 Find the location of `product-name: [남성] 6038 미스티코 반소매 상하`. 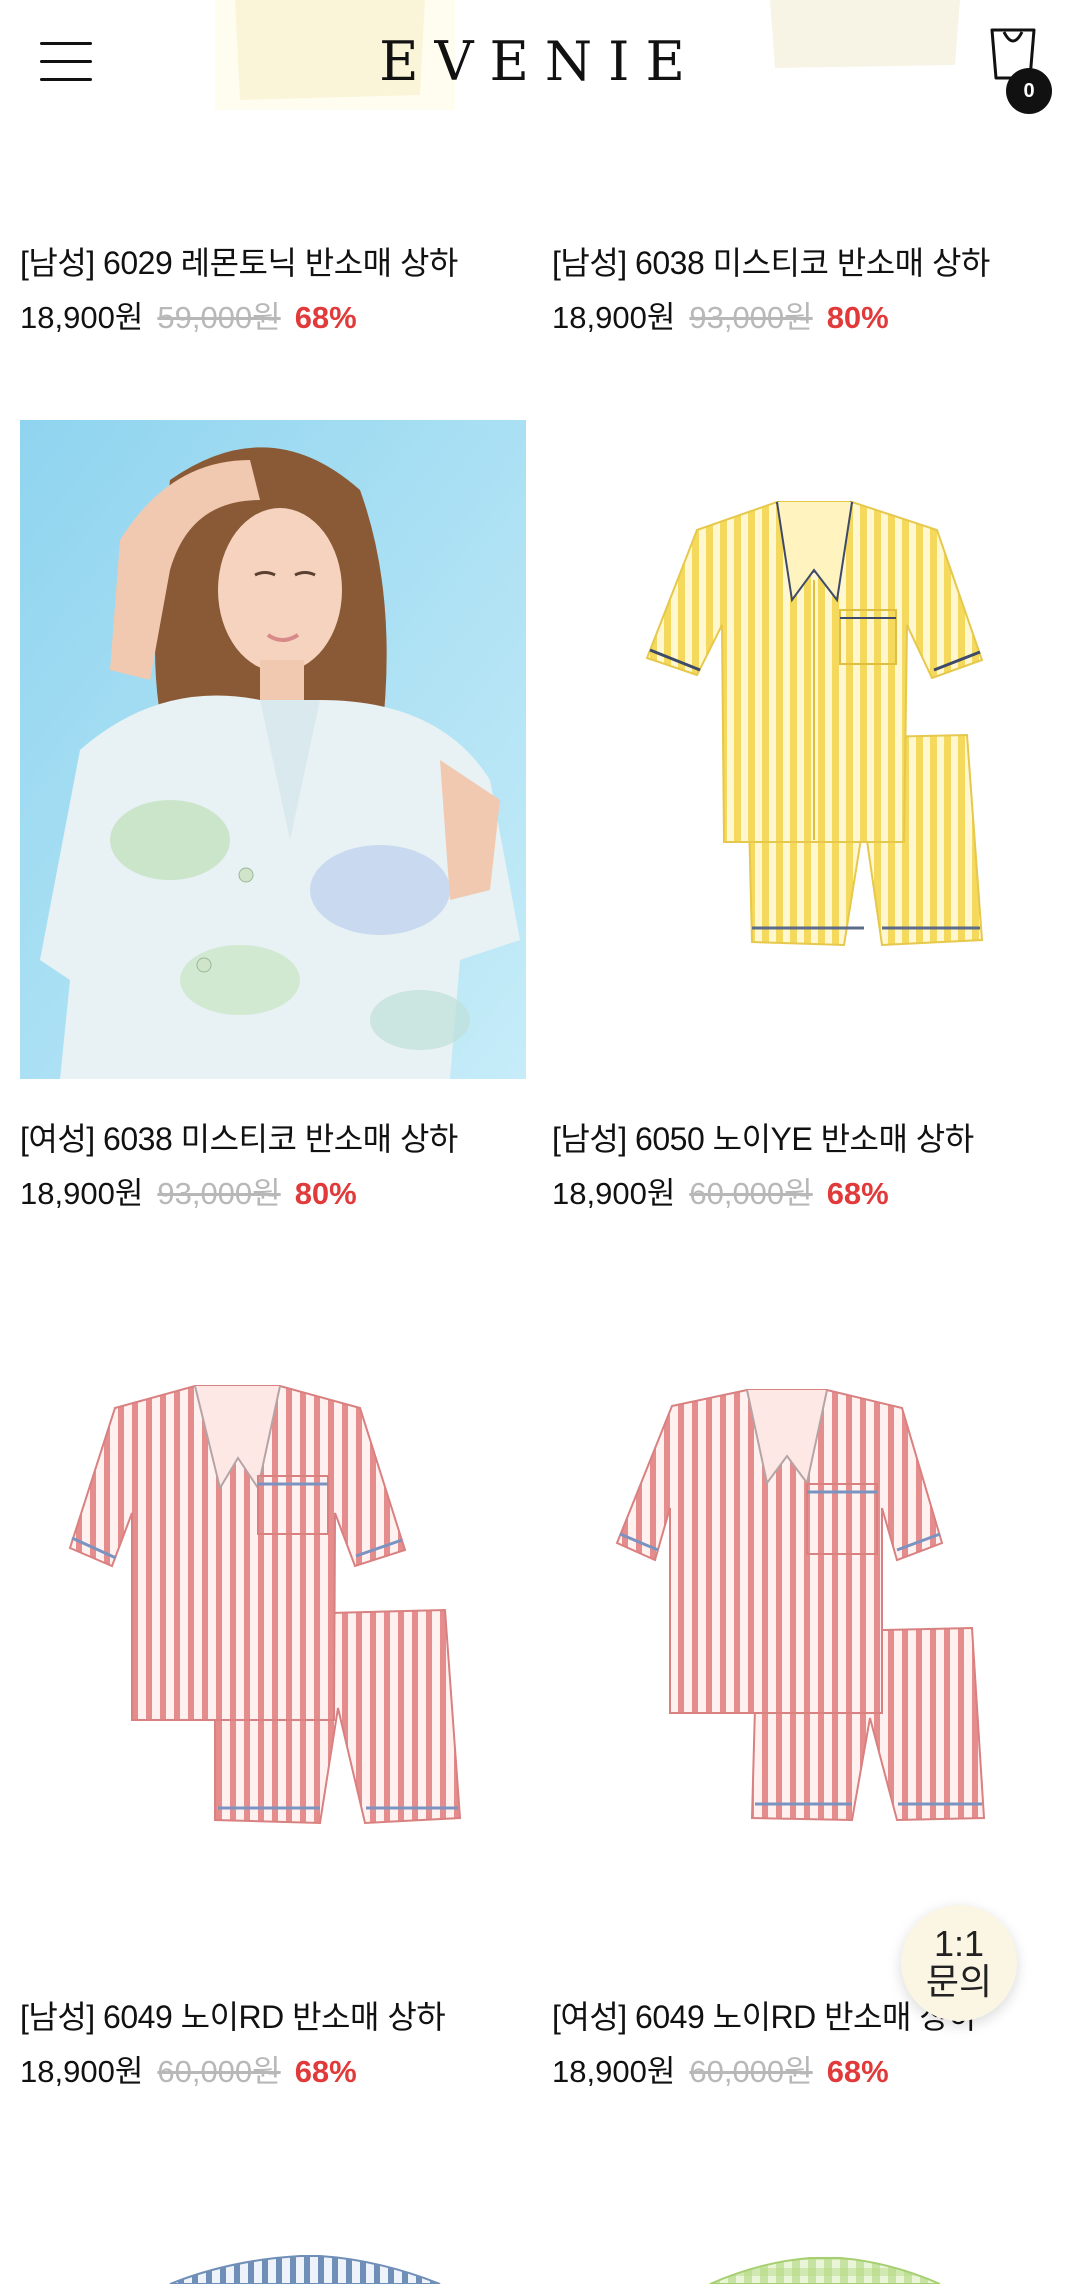

product-name: [남성] 6038 미스티코 반소매 상하 is located at coordinates (771, 261).